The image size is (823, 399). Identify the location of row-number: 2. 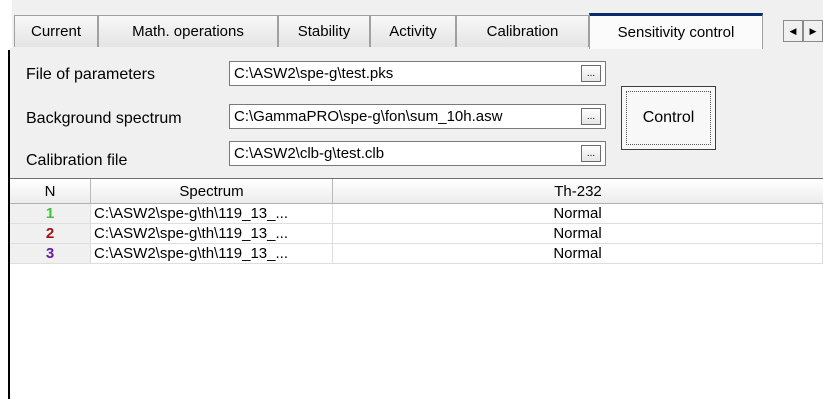
(50, 233).